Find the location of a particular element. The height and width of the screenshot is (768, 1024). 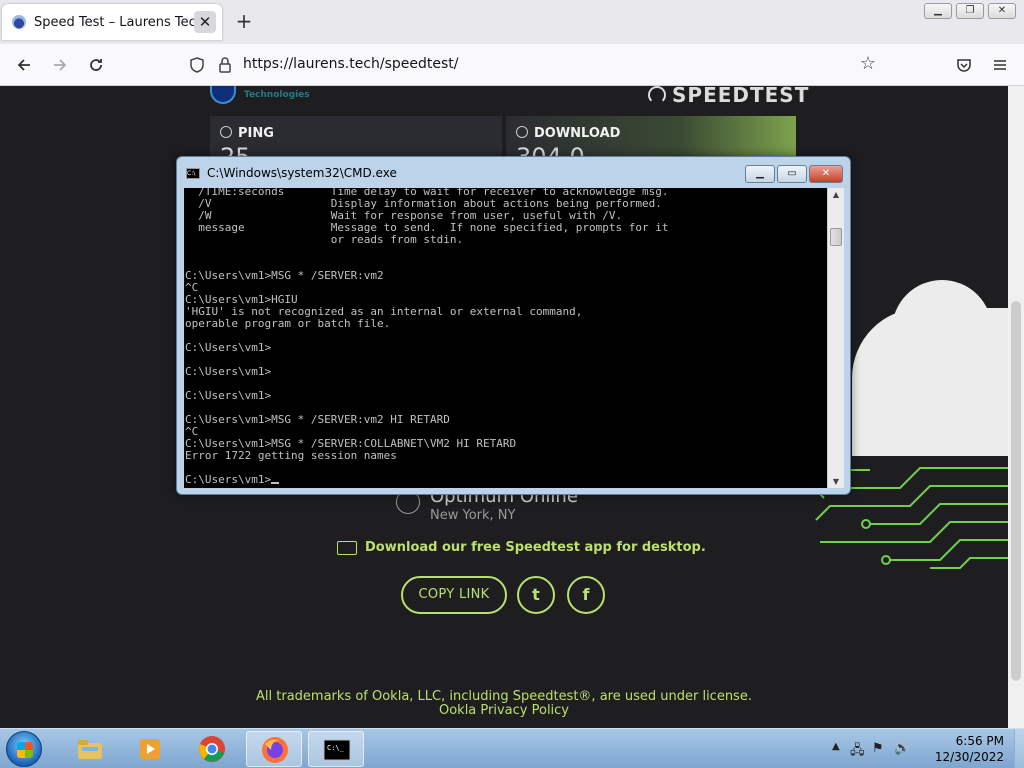

firefox-icon is located at coordinates (275, 750).